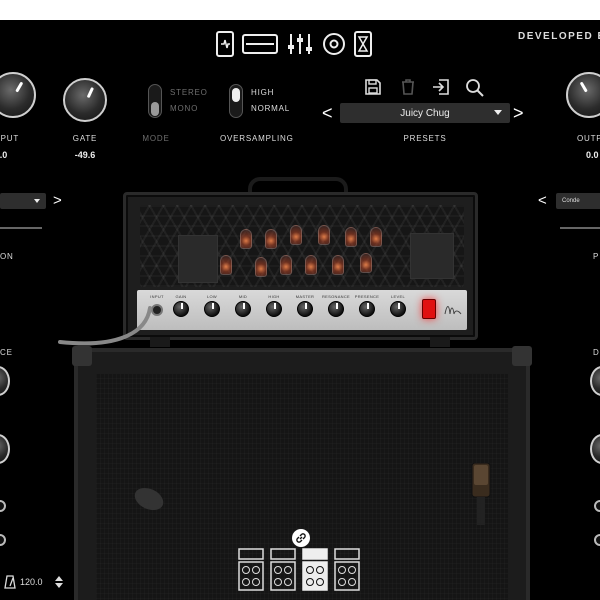 Image resolution: width=600 pixels, height=600 pixels. Describe the element at coordinates (300, 10) in the screenshot. I see `top-strip` at that location.